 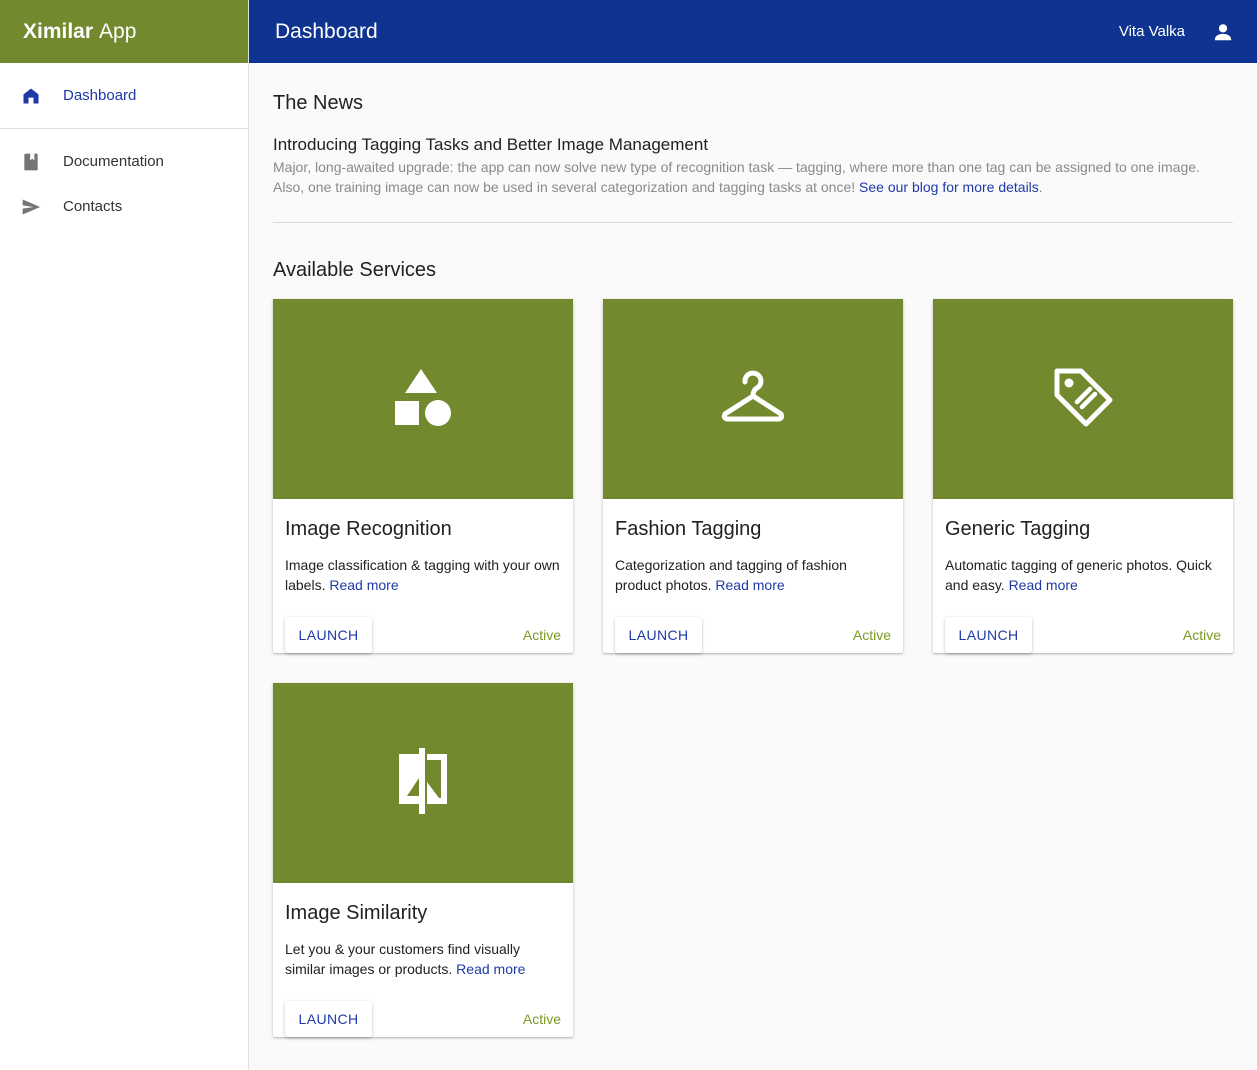 I want to click on compare-icon, so click(x=423, y=783).